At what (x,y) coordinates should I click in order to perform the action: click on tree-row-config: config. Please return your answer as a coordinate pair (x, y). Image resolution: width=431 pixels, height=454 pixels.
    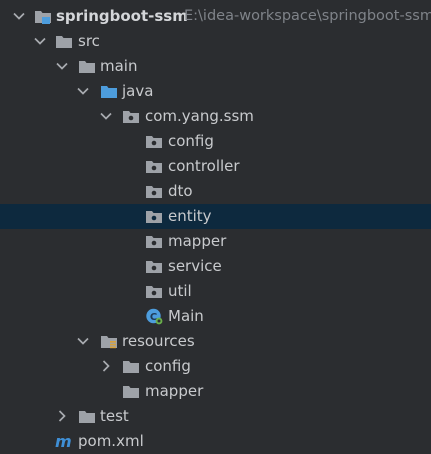
    Looking at the image, I should click on (215, 141).